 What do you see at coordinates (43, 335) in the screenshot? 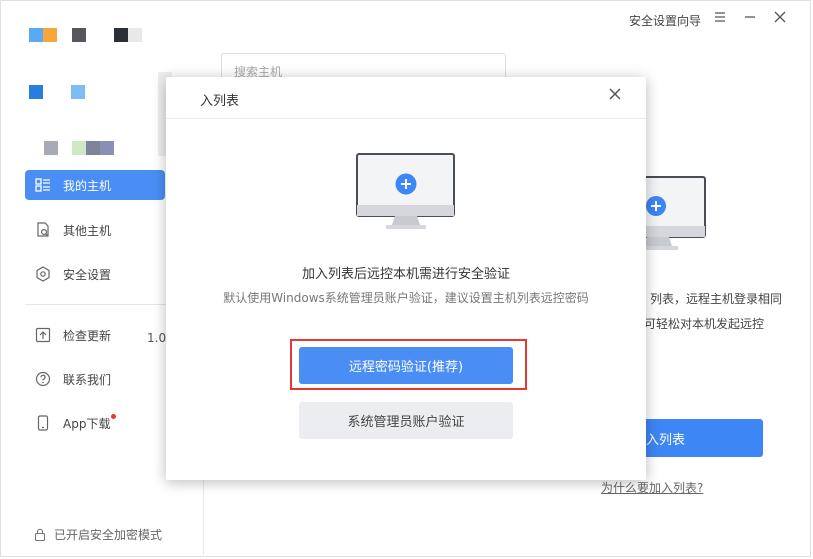
I see `upload-icon` at bounding box center [43, 335].